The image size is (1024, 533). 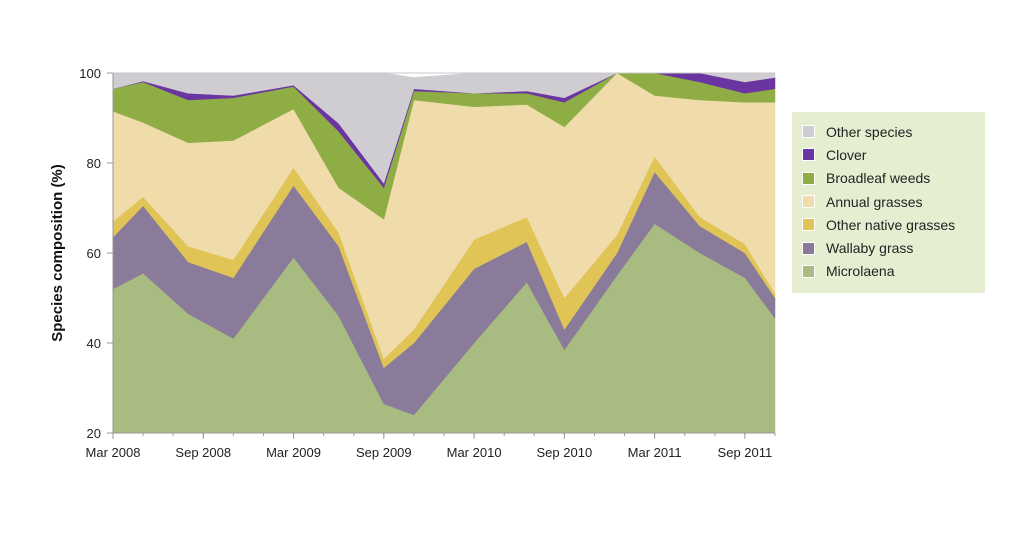 What do you see at coordinates (384, 452) in the screenshot?
I see `x-tick-label: Sep 2009` at bounding box center [384, 452].